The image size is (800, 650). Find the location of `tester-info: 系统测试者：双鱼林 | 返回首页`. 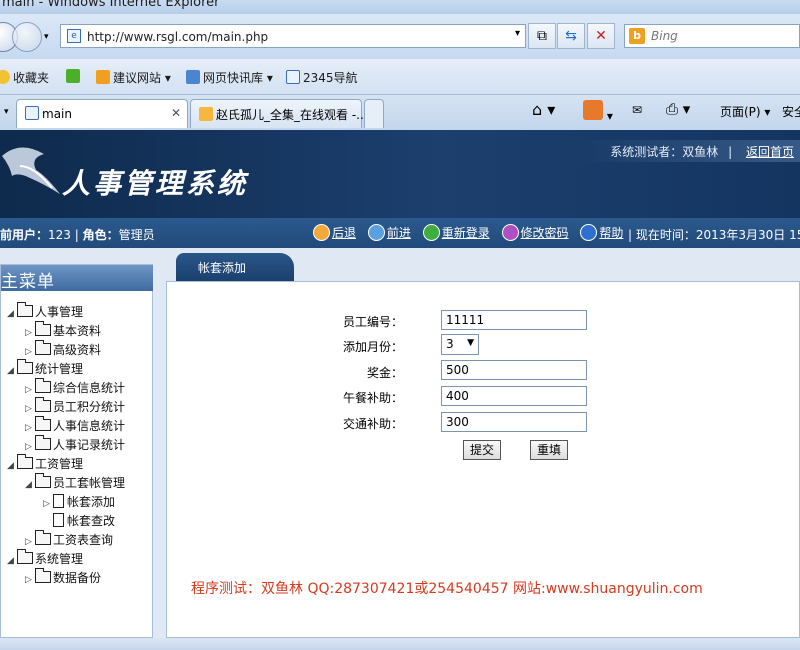

tester-info: 系统测试者：双鱼林 | 返回首页 is located at coordinates (690, 151).